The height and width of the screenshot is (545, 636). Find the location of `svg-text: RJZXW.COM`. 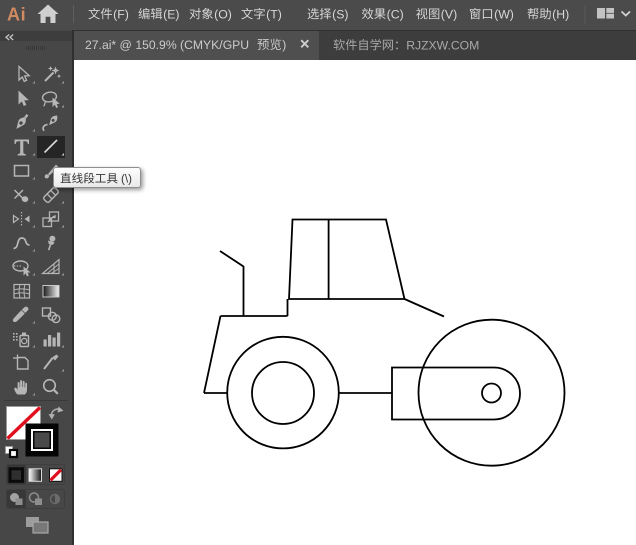

svg-text: RJZXW.COM is located at coordinates (442, 45).